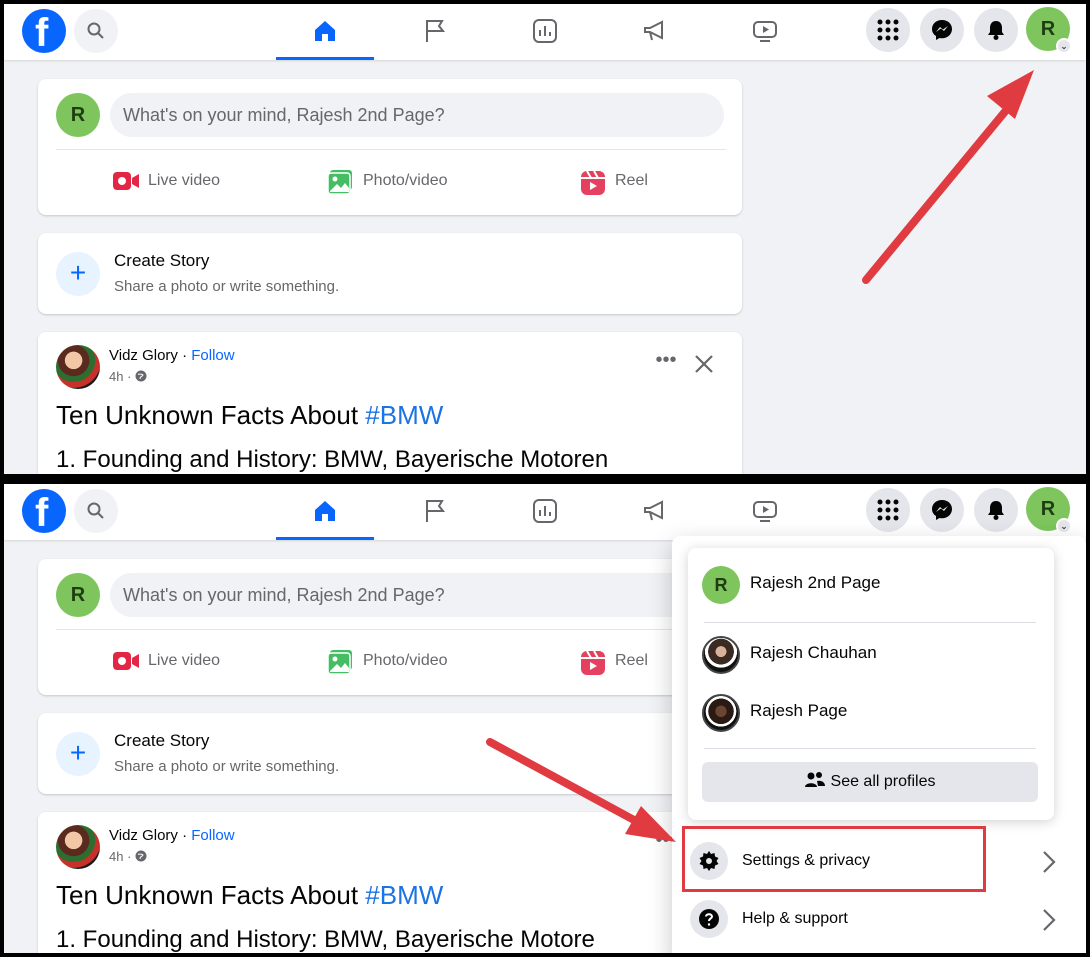 This screenshot has height=957, width=1090. I want to click on profile-name: Rajesh Chauhan, so click(813, 652).